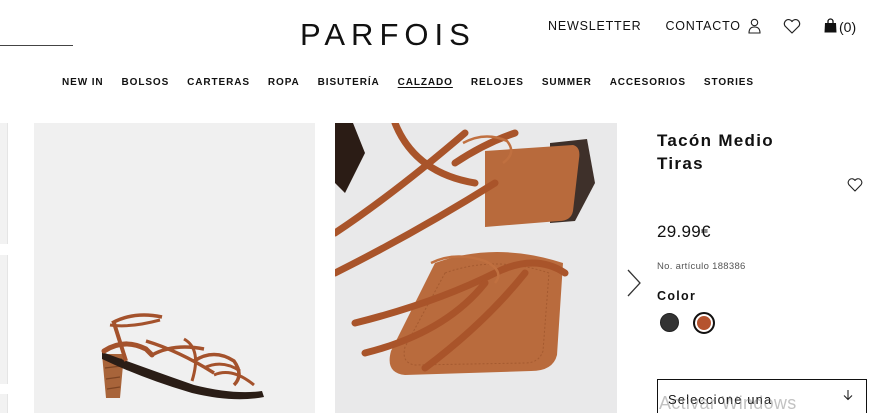 Image resolution: width=878 pixels, height=413 pixels. Describe the element at coordinates (701, 266) in the screenshot. I see `article-number: No. artículo 188386` at that location.